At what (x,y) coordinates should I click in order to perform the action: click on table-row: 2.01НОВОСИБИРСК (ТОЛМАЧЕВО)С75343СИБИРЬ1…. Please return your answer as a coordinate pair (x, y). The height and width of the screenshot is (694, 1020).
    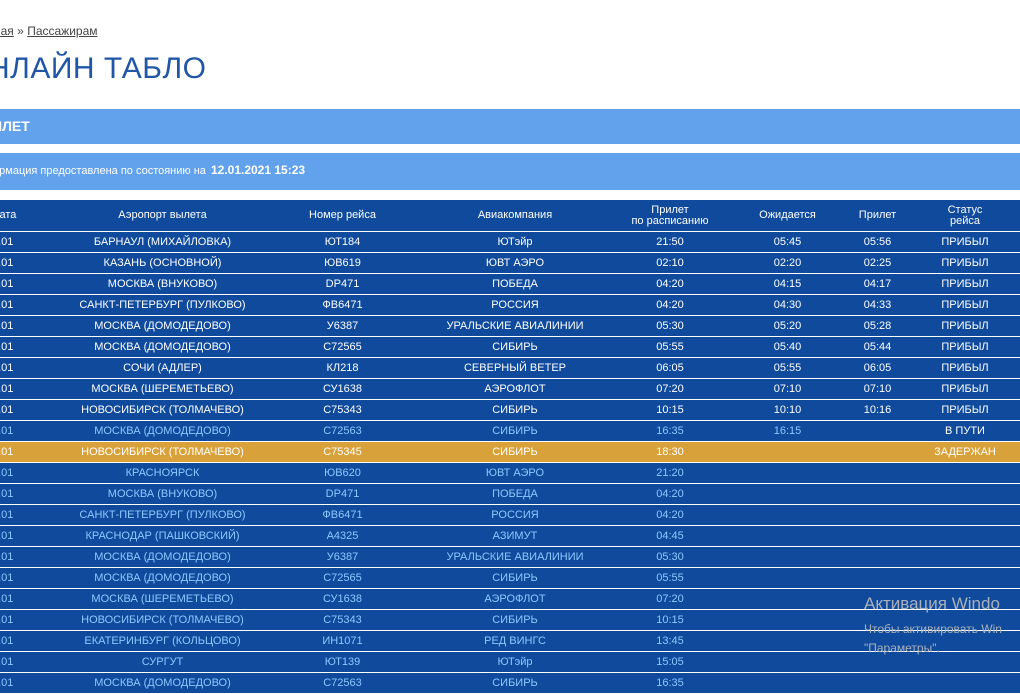
    Looking at the image, I should click on (510, 410).